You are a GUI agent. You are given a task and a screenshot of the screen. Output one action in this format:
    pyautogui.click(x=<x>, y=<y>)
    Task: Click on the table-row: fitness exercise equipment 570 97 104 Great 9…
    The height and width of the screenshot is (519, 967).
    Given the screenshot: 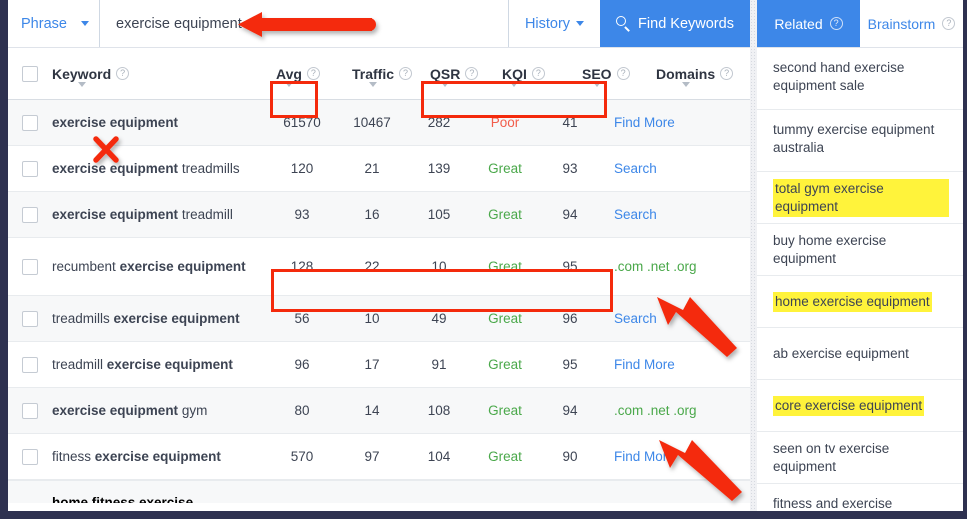 What is the action you would take?
    pyautogui.click(x=379, y=457)
    